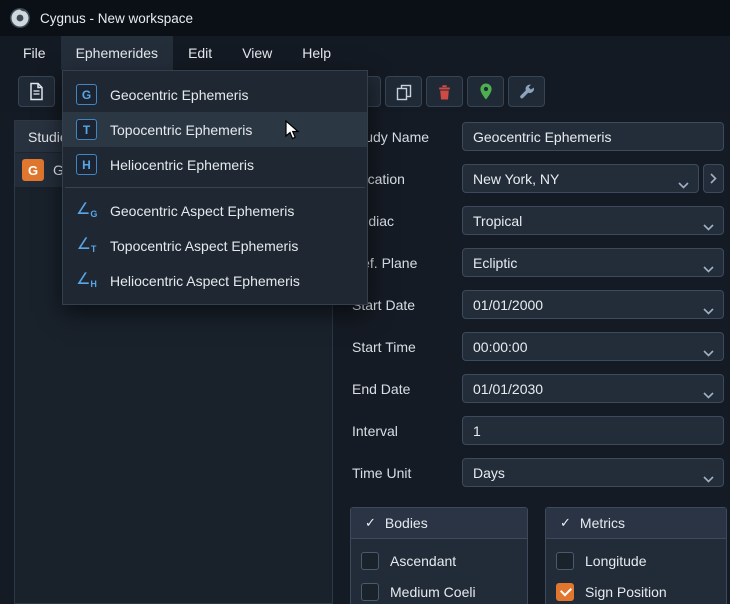  Describe the element at coordinates (86, 164) in the screenshot. I see `heliocentric-badge-icon: H` at that location.